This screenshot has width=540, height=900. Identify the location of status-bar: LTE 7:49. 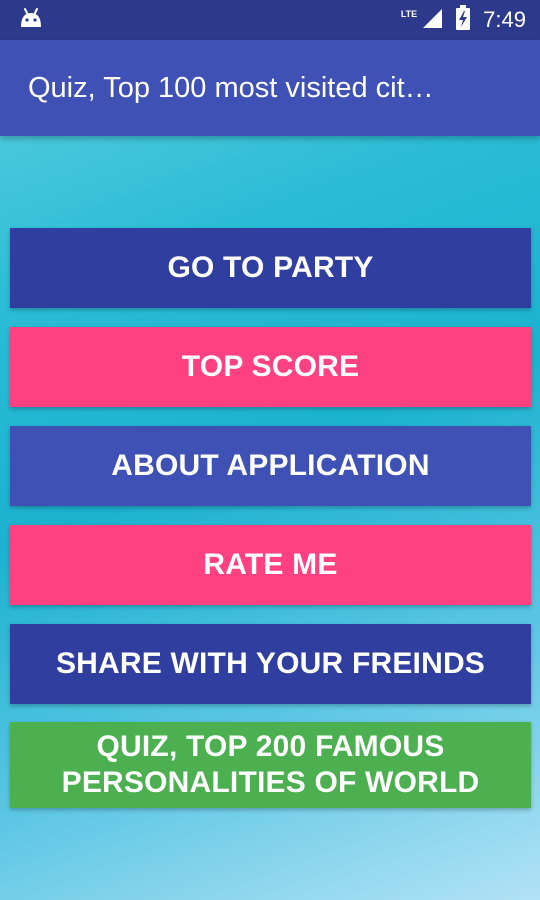
(270, 20).